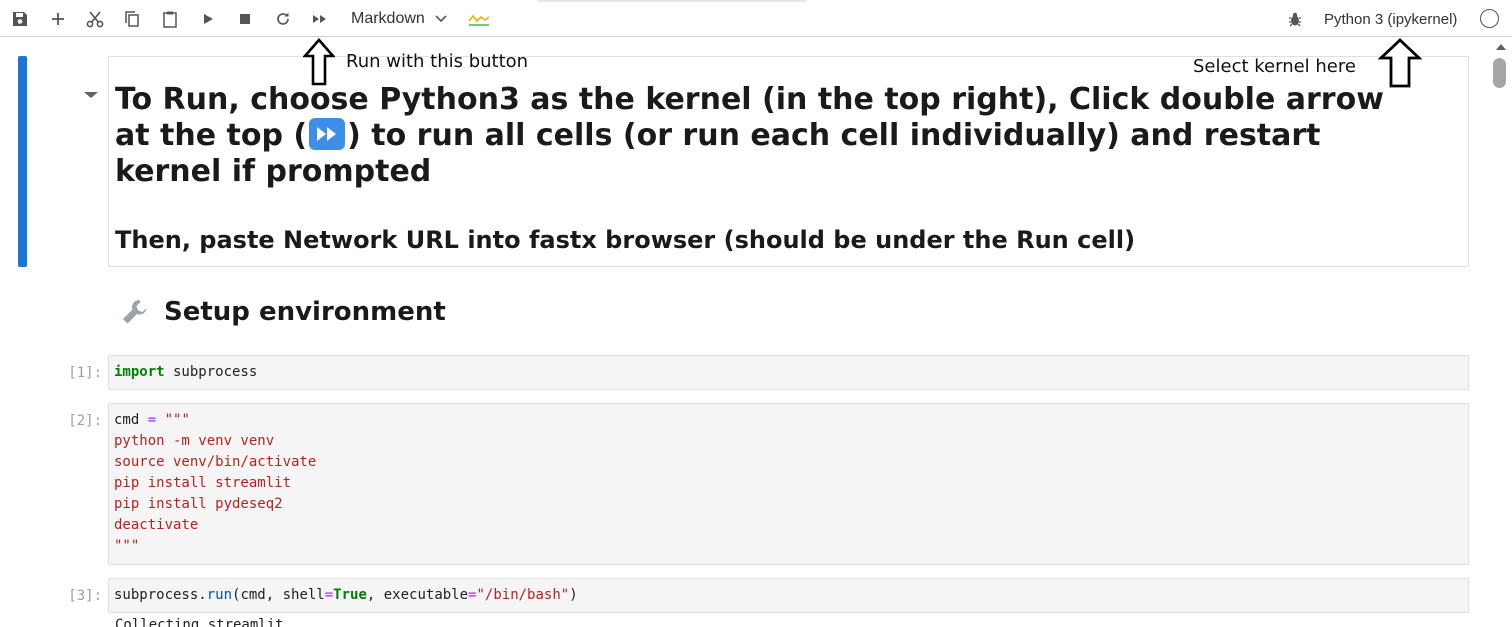  What do you see at coordinates (1499, 73) in the screenshot?
I see `scroll-thumb` at bounding box center [1499, 73].